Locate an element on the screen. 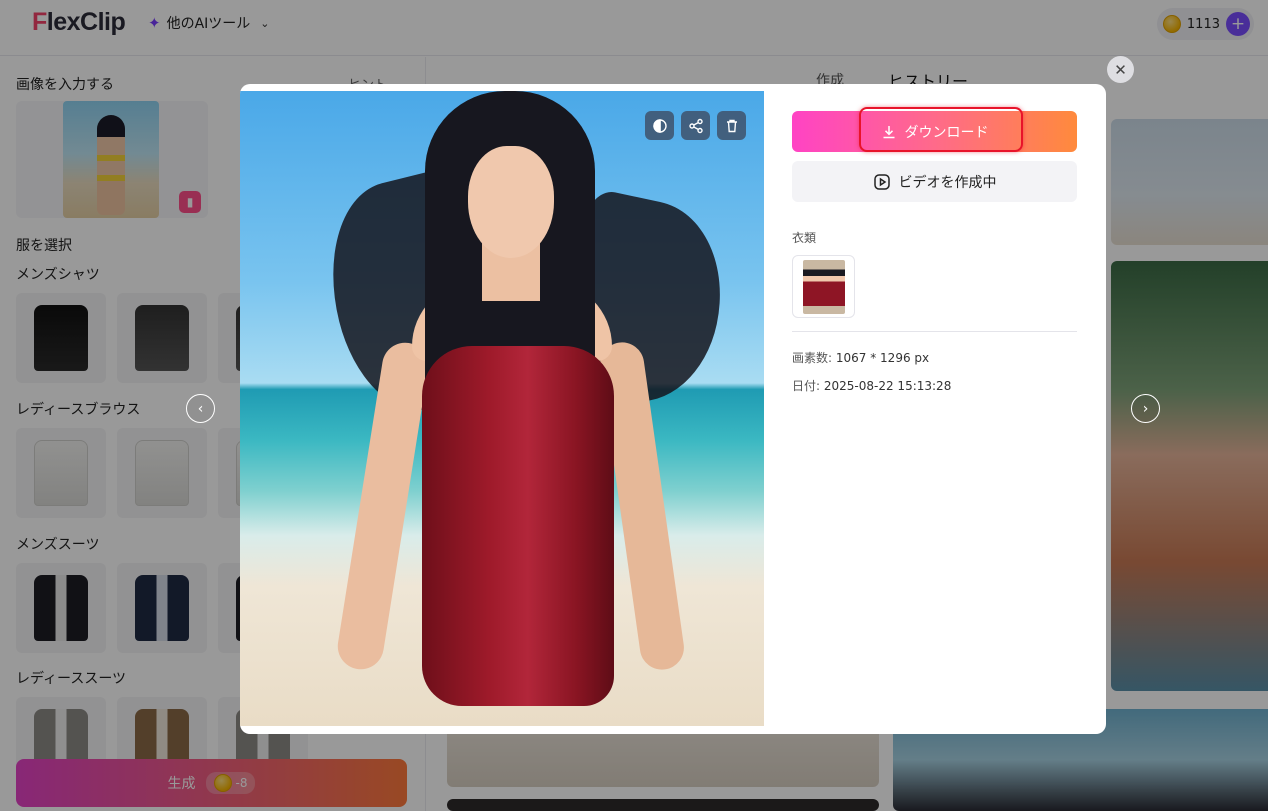 This screenshot has height=811, width=1268. video-play-icon is located at coordinates (881, 181).